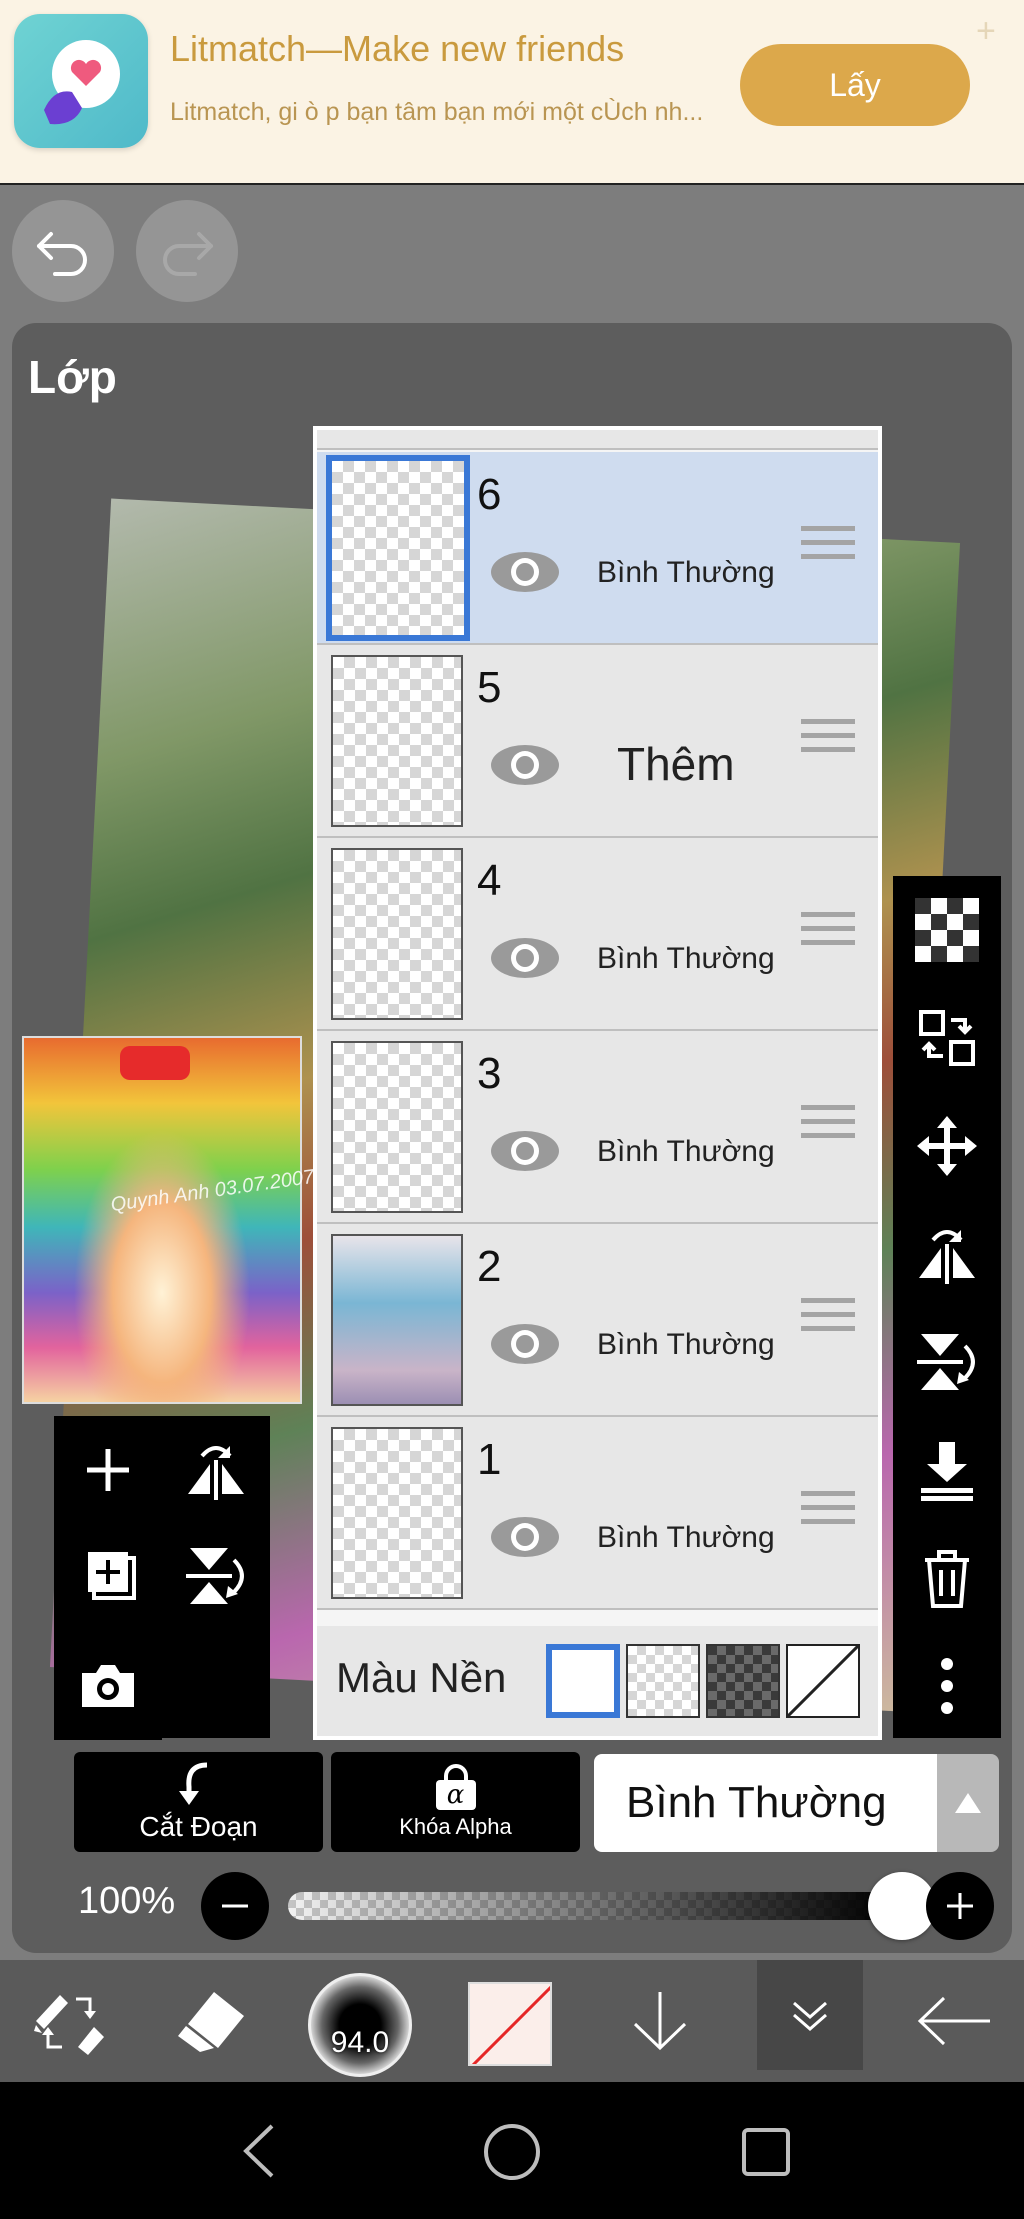 The width and height of the screenshot is (1024, 2219). Describe the element at coordinates (597, 1320) in the screenshot. I see `layer-row-2: 2 Bình Thường` at that location.